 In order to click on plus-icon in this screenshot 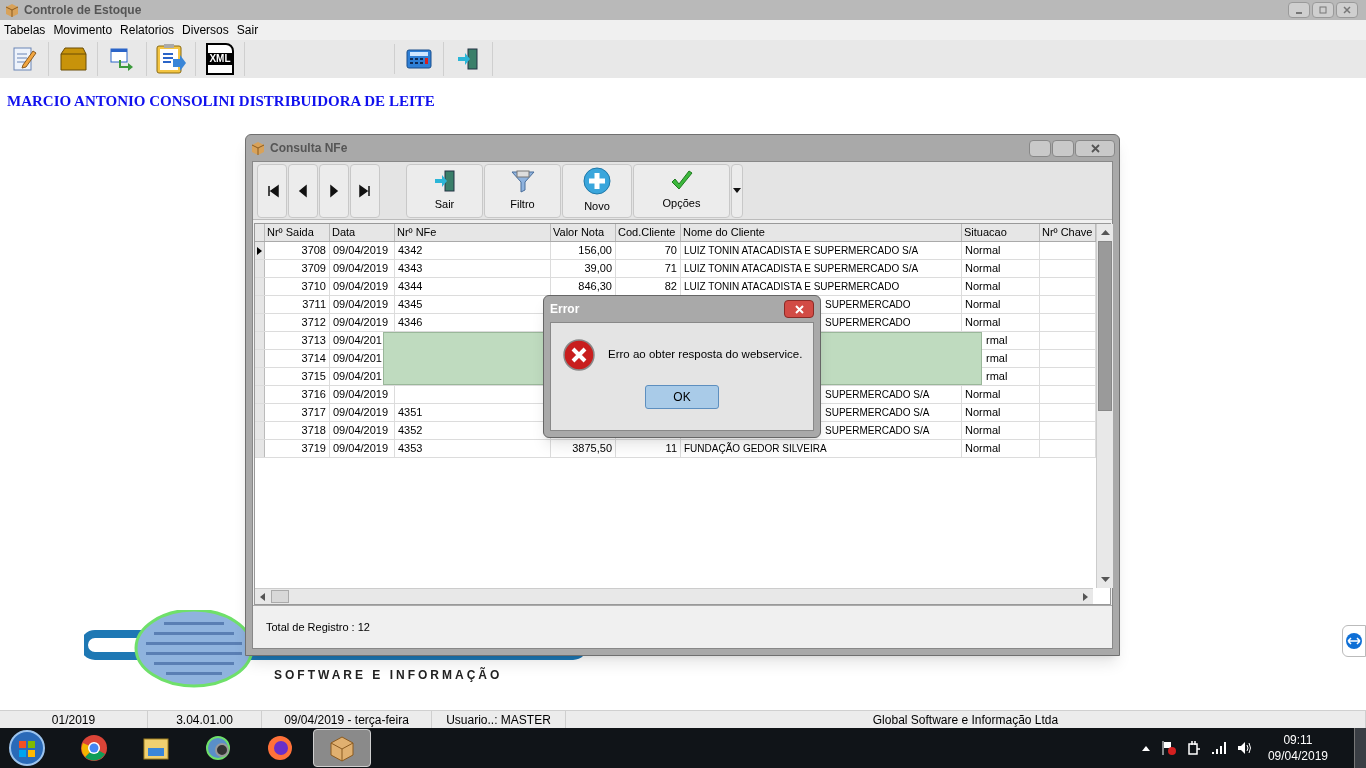, I will do `click(597, 180)`.